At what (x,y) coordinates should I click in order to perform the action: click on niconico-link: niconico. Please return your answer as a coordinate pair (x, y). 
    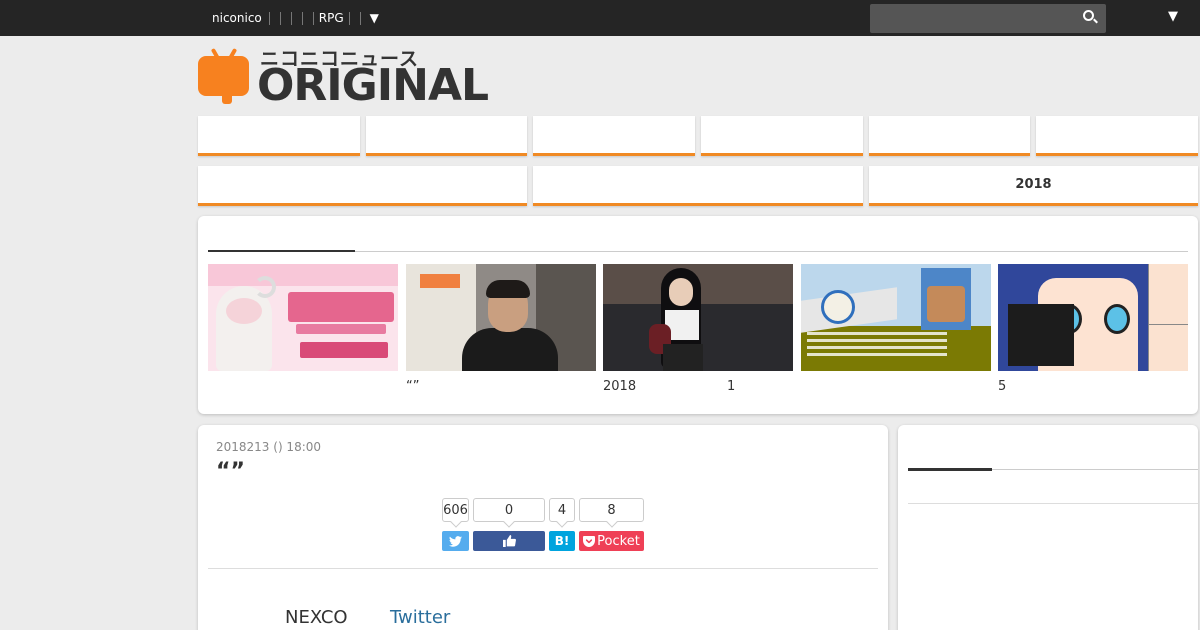
    Looking at the image, I should click on (237, 18).